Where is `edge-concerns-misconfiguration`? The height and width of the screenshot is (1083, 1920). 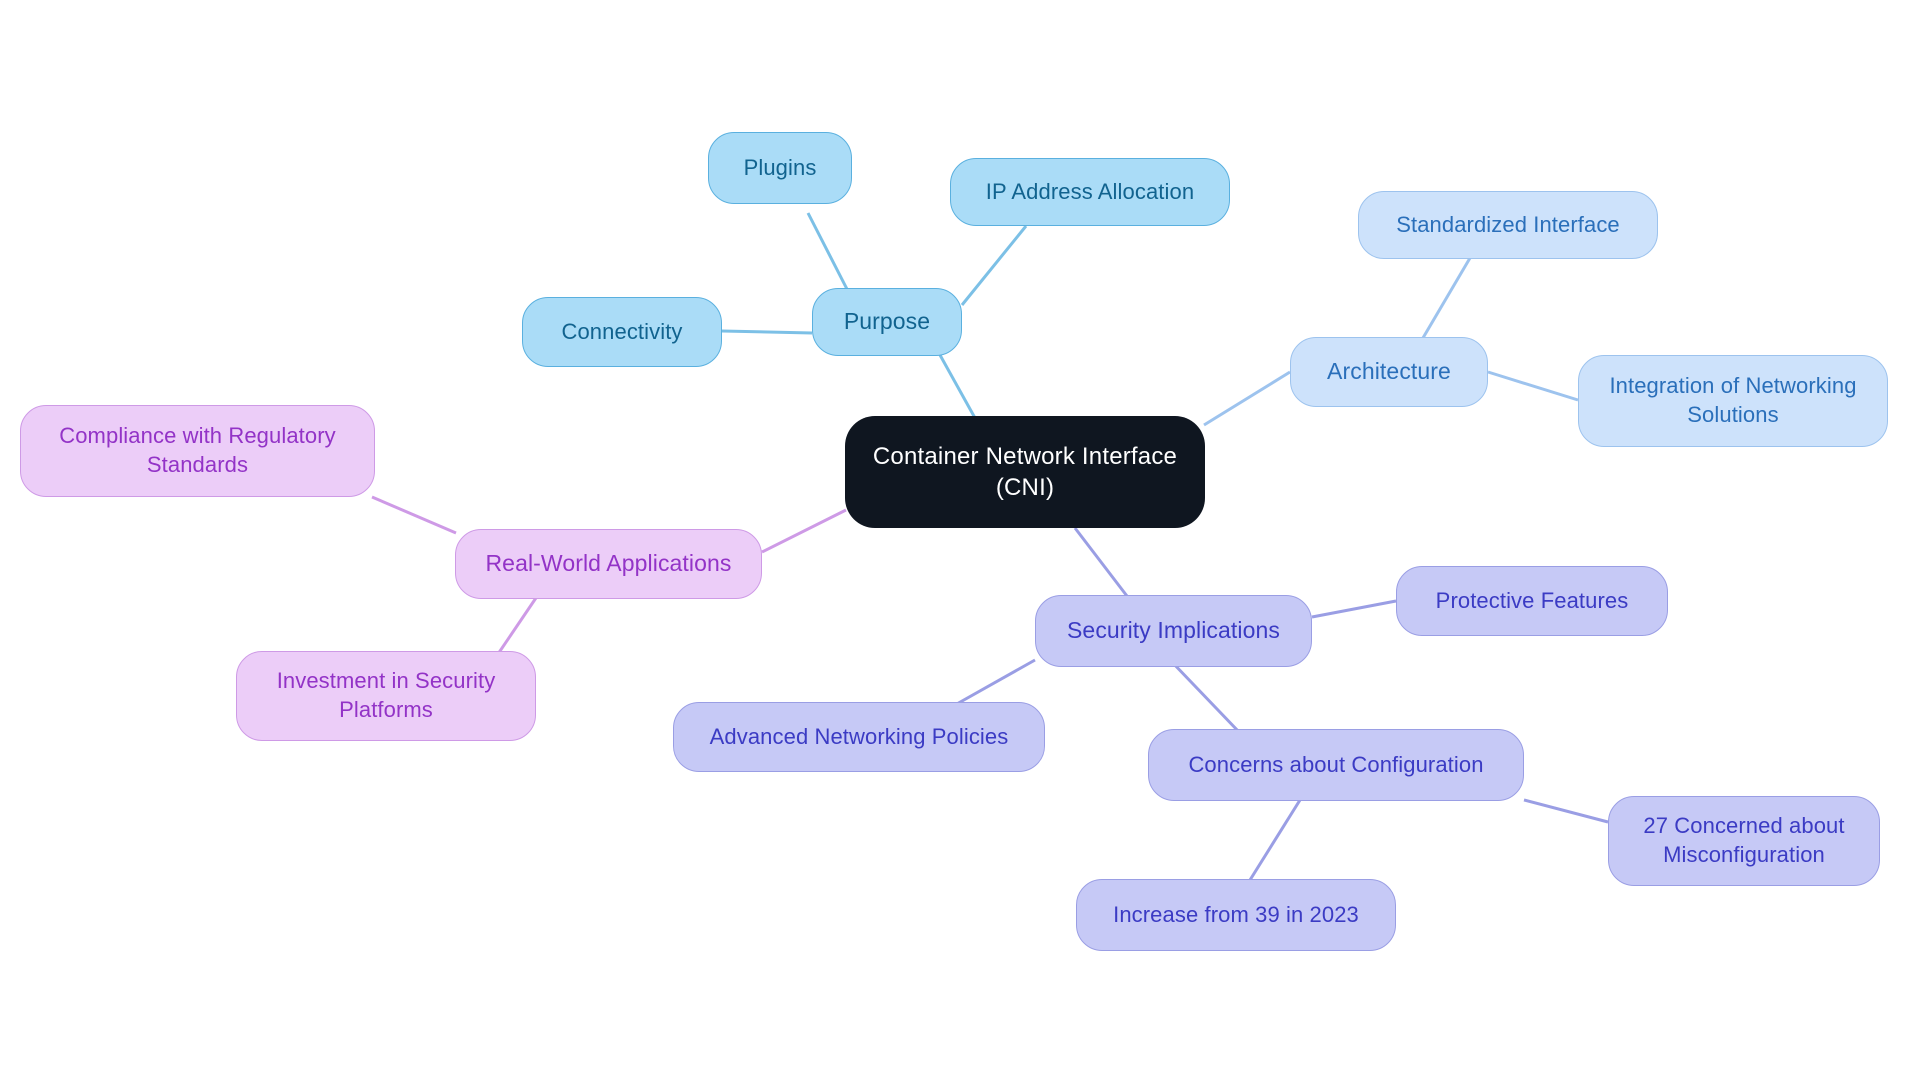
edge-concerns-misconfiguration is located at coordinates (1566, 811).